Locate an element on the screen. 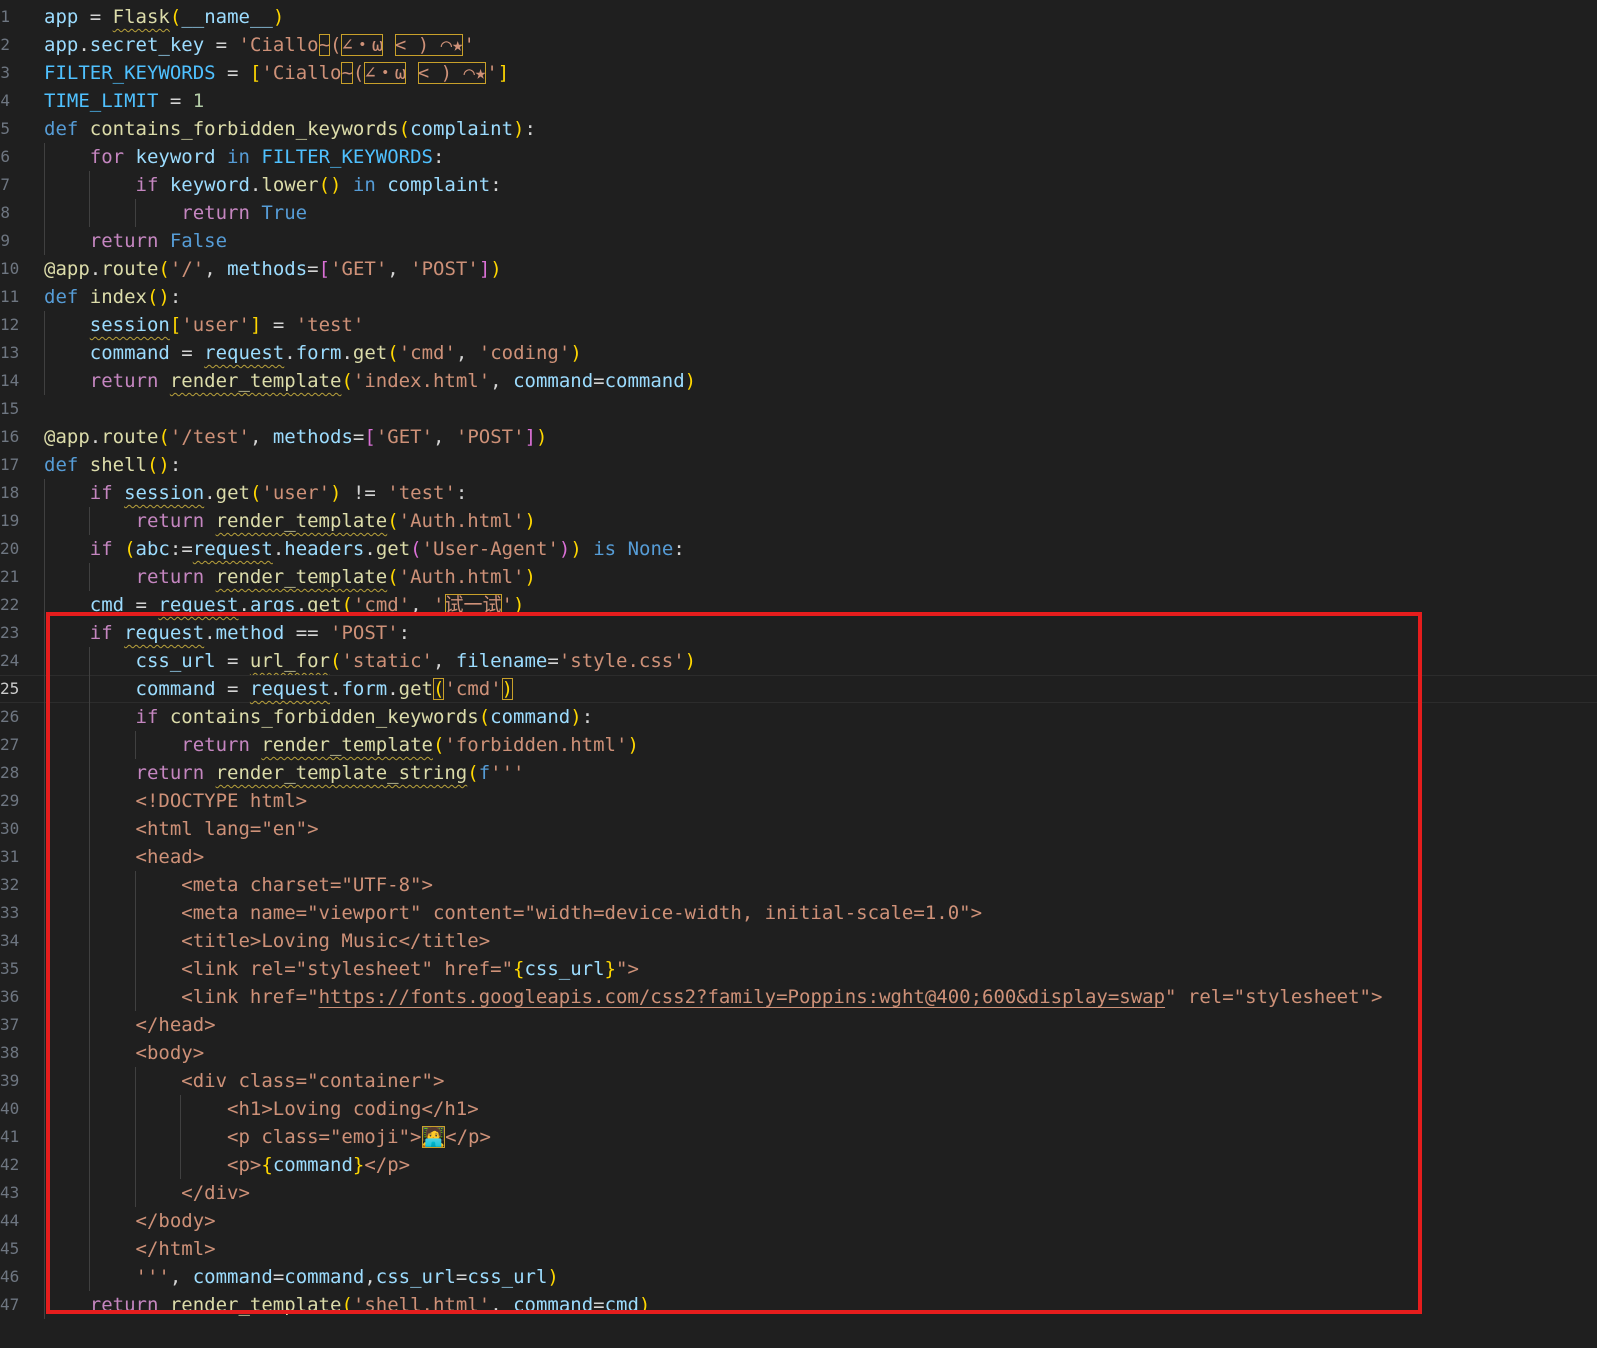  code-line: 4 TIME_LIMIT = 1 is located at coordinates (798, 101).